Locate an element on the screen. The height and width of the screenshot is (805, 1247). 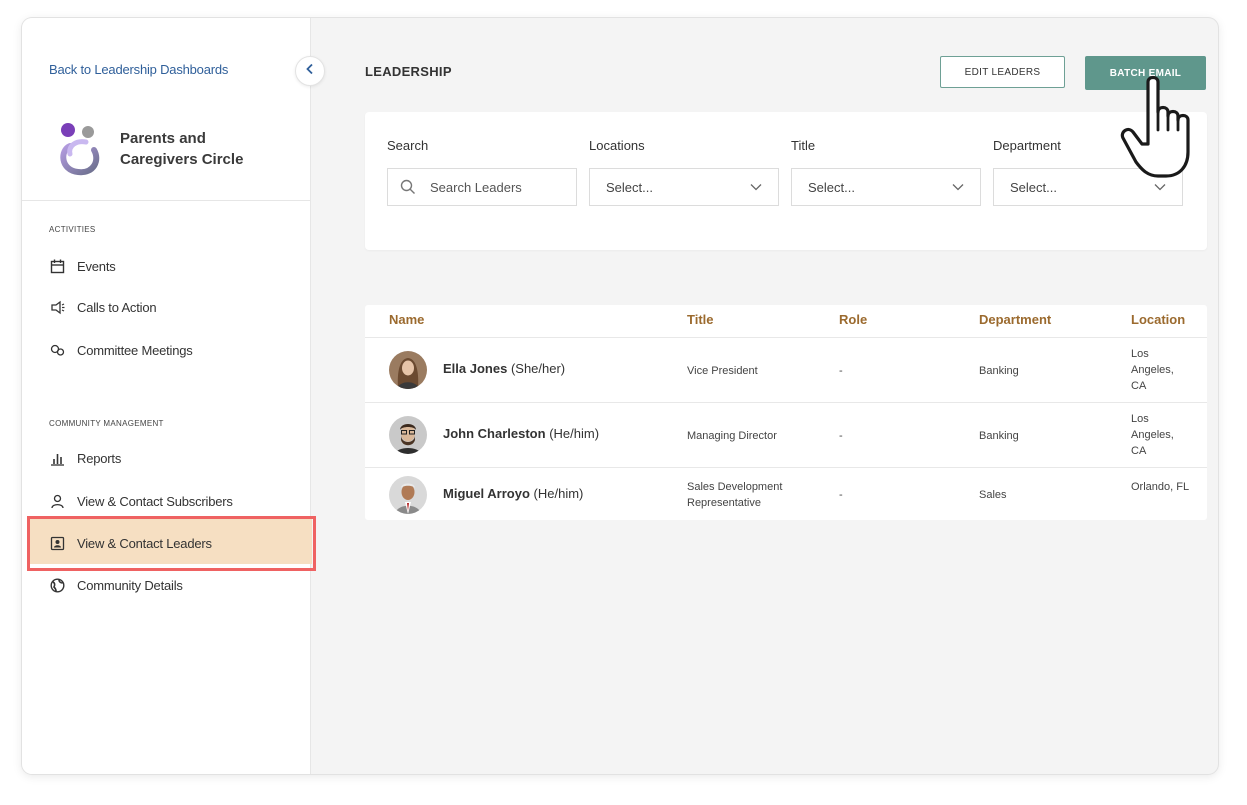
sidebar-item-calls-to-action: Calls to Action is located at coordinates (103, 307).